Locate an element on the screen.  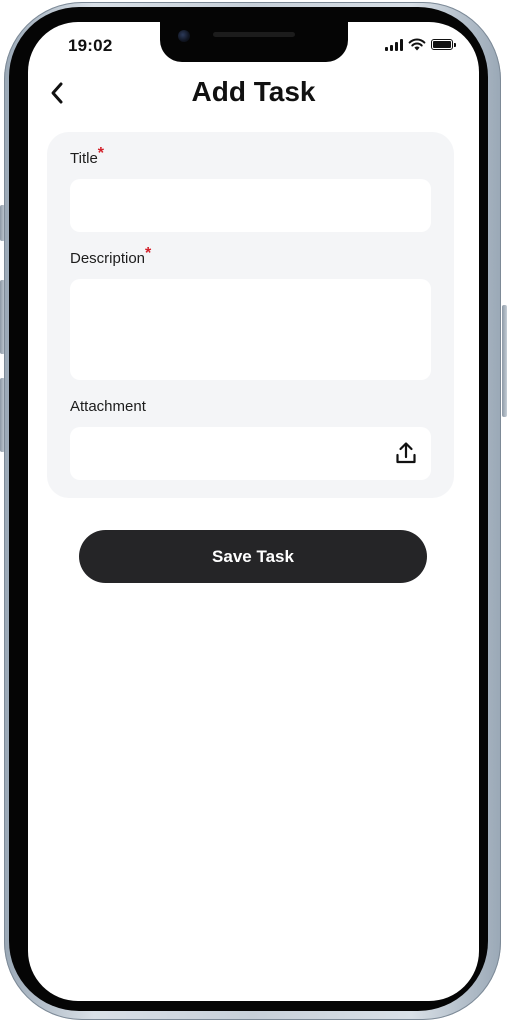
notch is located at coordinates (254, 42).